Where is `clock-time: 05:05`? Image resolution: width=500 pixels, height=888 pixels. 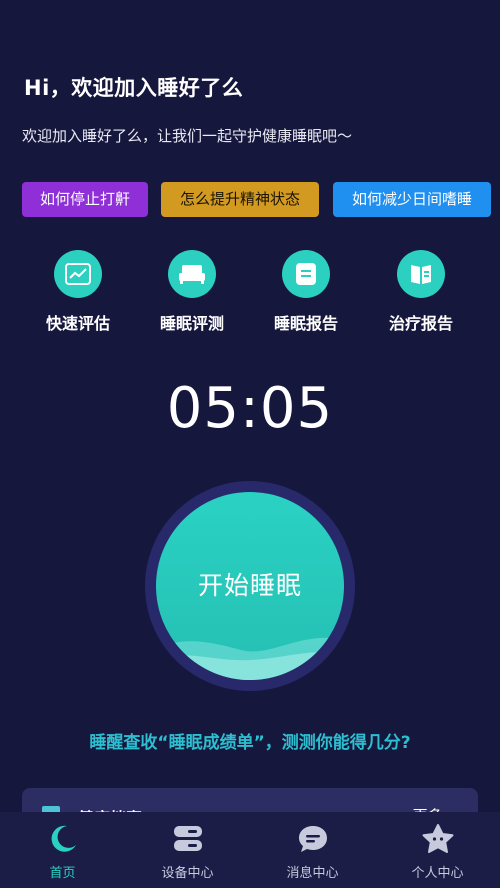
clock-time: 05:05 is located at coordinates (250, 408).